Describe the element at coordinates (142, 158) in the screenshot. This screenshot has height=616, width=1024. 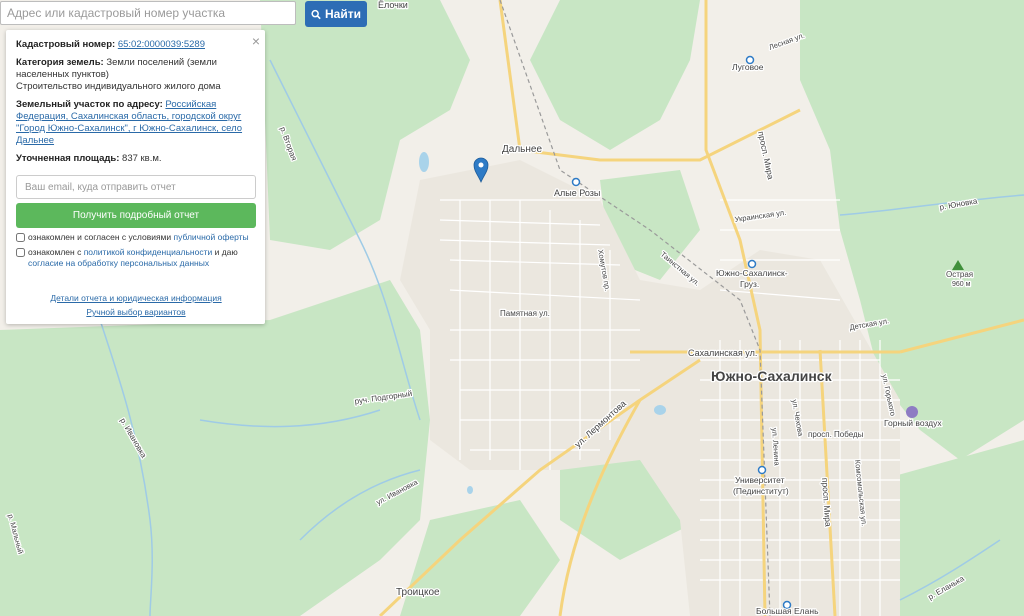
I see `area-value: 837 кв.м.` at that location.